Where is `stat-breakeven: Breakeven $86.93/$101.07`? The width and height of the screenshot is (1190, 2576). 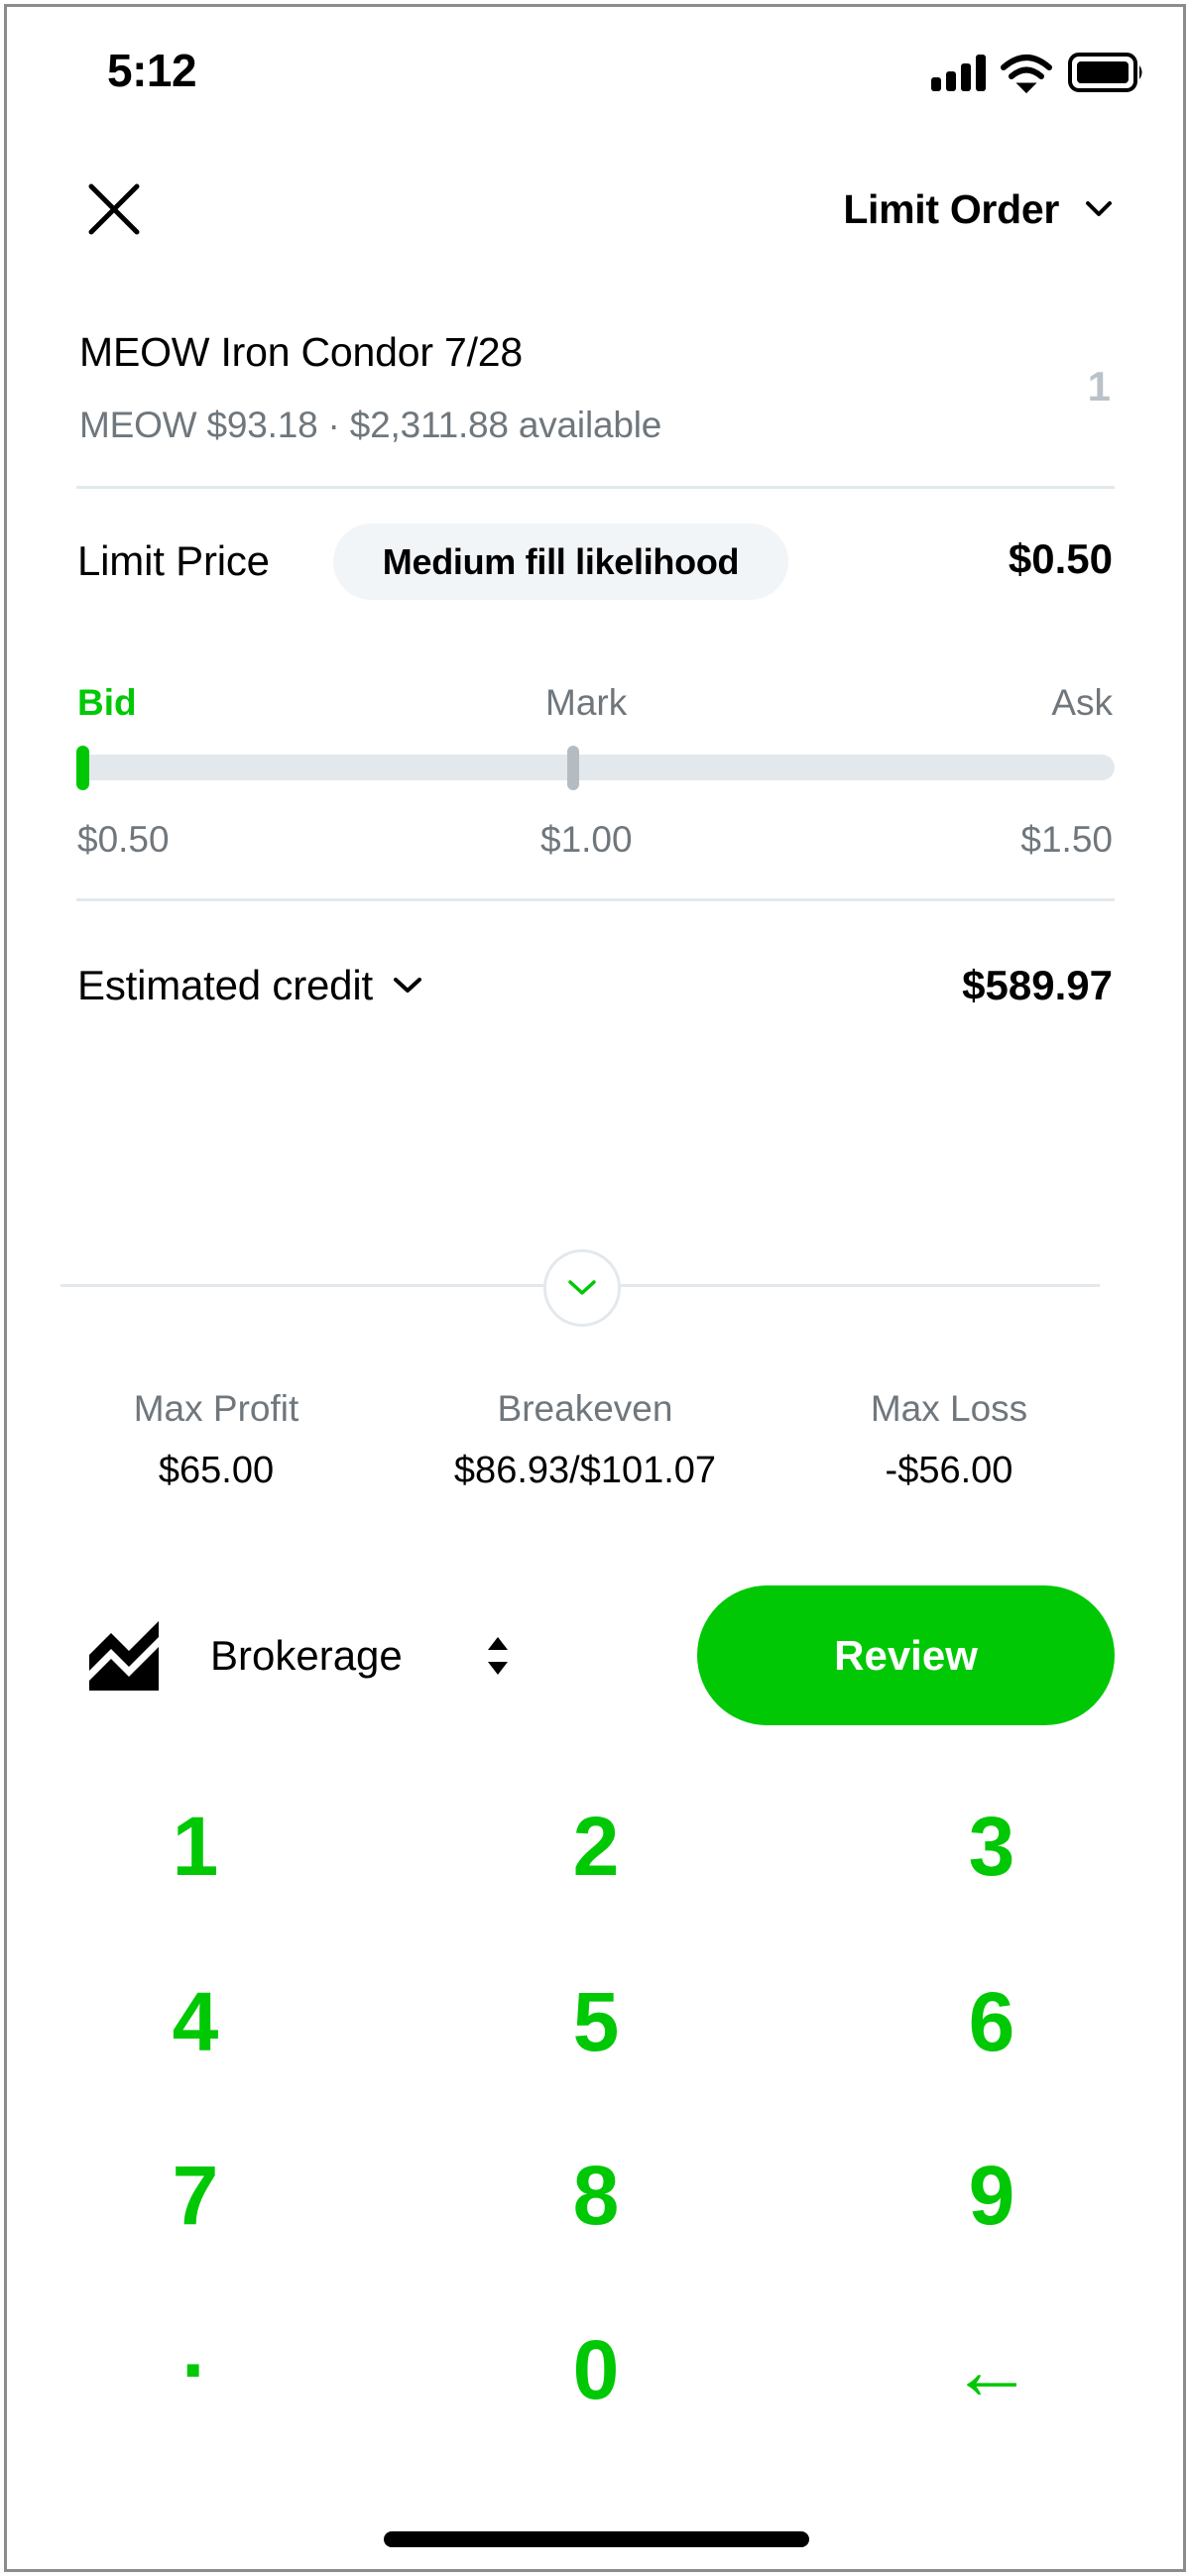
stat-breakeven: Breakeven $86.93/$101.07 is located at coordinates (585, 1440).